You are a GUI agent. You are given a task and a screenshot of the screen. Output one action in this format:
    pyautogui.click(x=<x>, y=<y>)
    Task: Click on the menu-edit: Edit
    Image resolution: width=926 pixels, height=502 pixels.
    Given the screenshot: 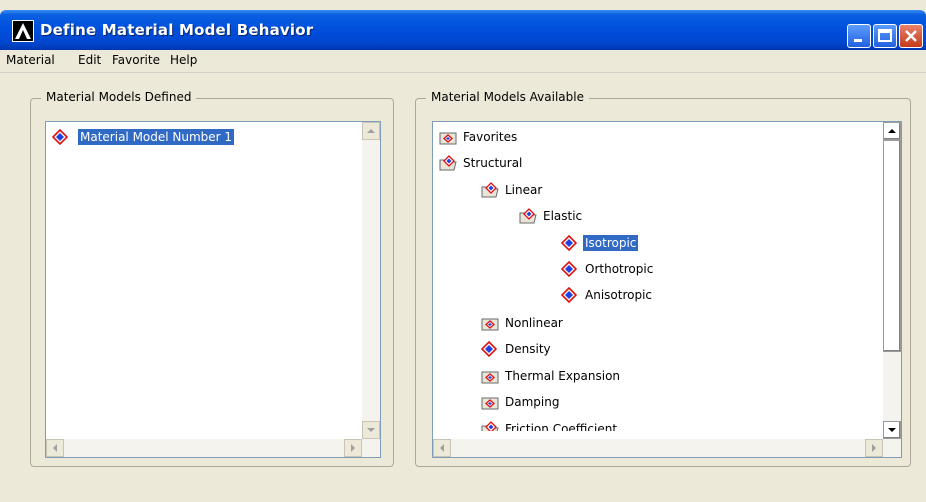 What is the action you would take?
    pyautogui.click(x=89, y=60)
    